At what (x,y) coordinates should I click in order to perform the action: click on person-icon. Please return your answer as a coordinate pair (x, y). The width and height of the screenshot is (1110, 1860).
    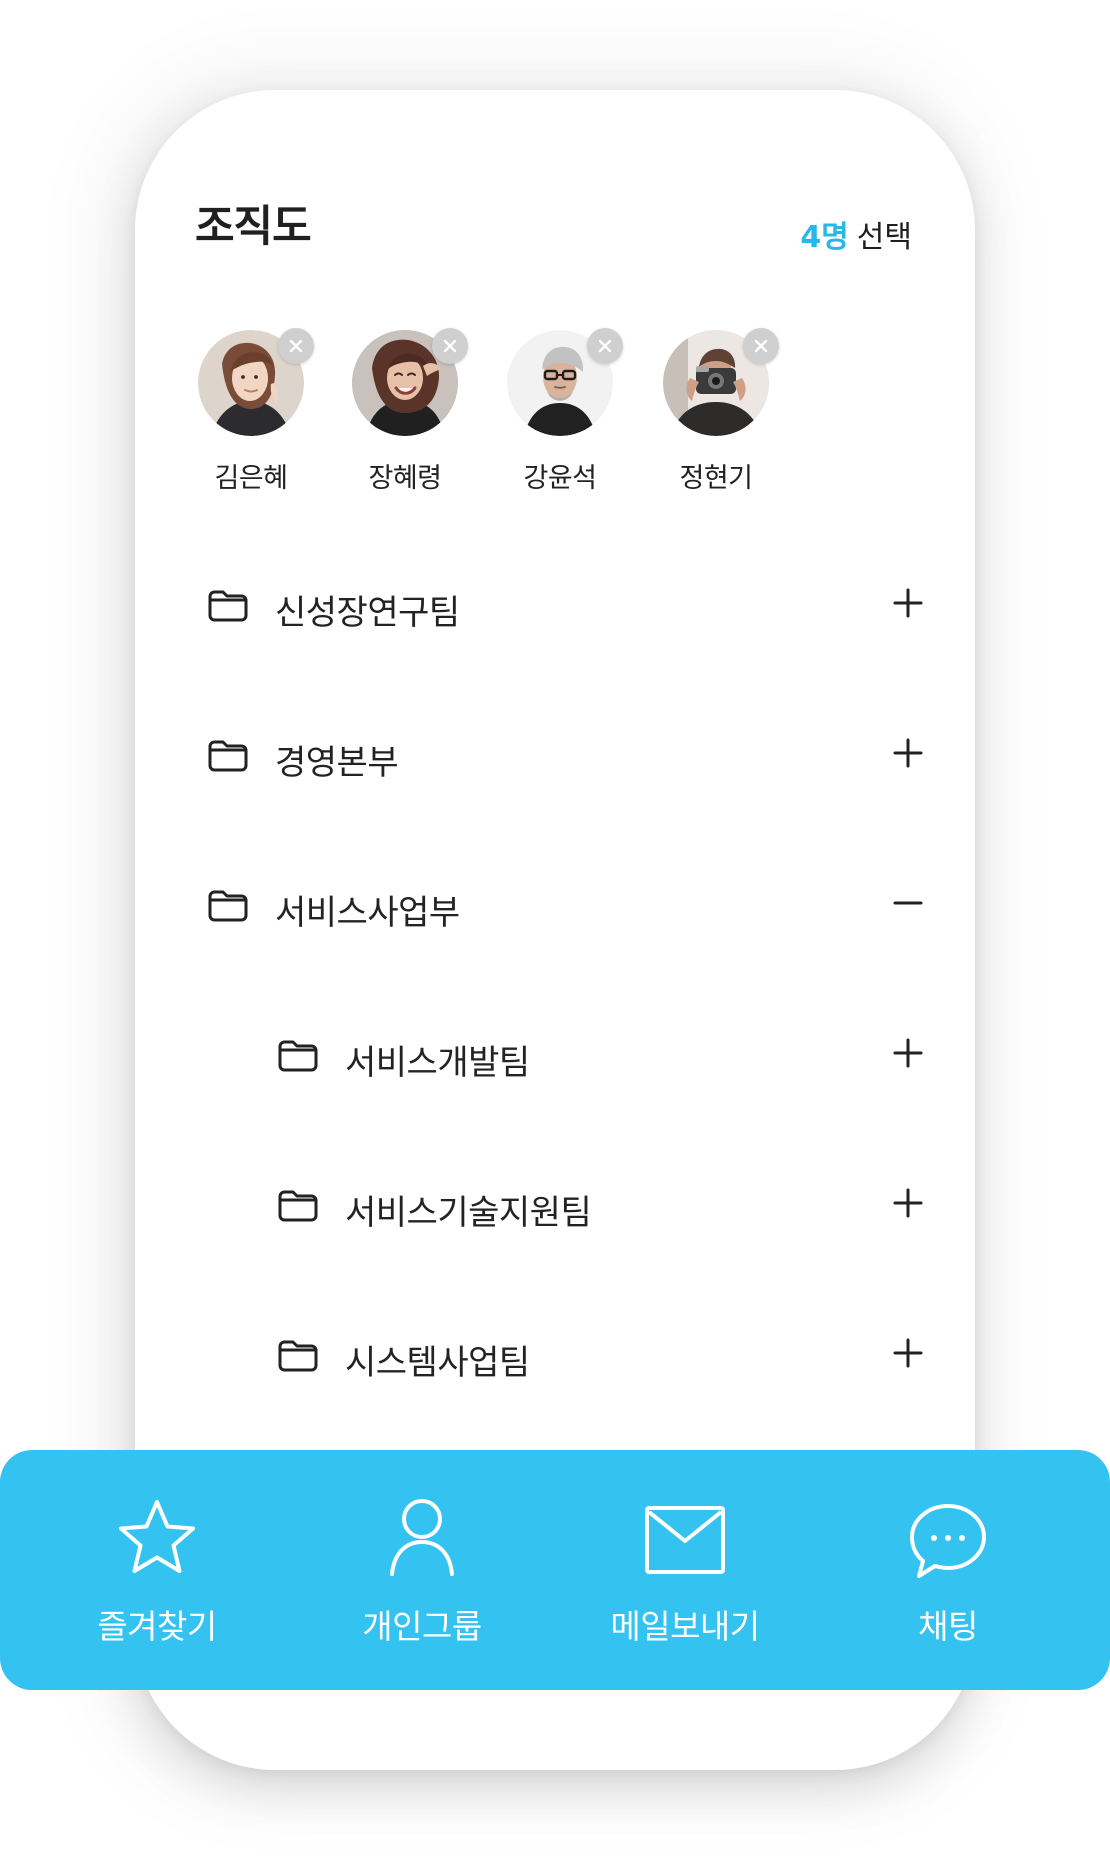
    Looking at the image, I should click on (422, 1540).